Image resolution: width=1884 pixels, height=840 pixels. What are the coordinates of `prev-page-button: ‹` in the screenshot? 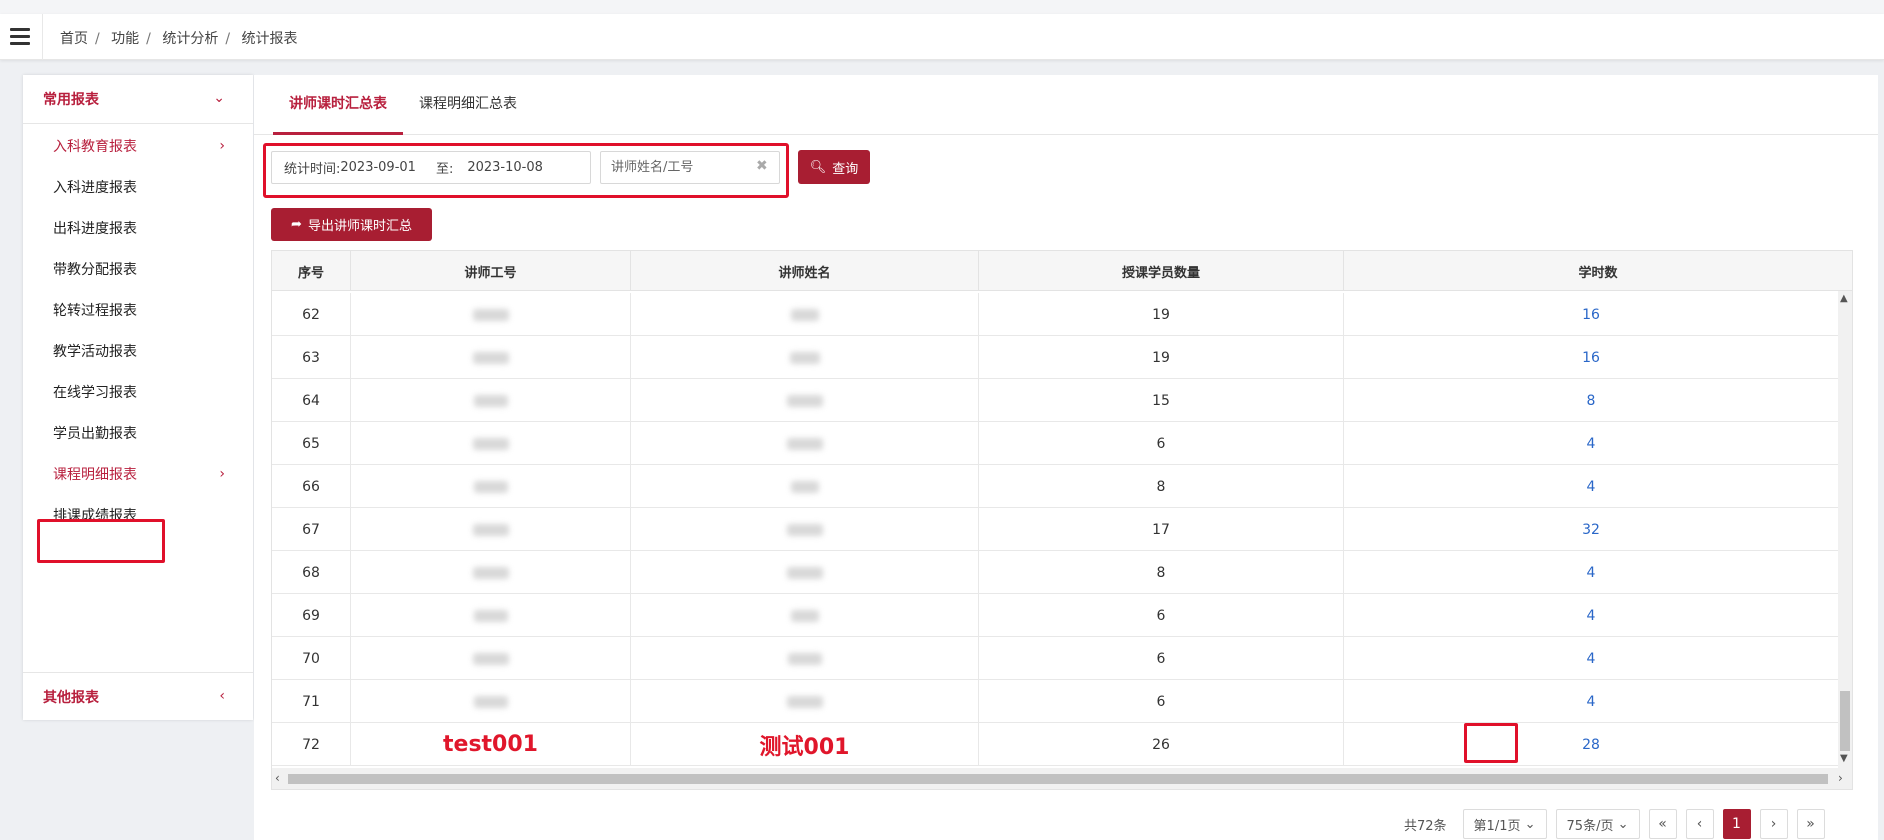 It's located at (1699, 824).